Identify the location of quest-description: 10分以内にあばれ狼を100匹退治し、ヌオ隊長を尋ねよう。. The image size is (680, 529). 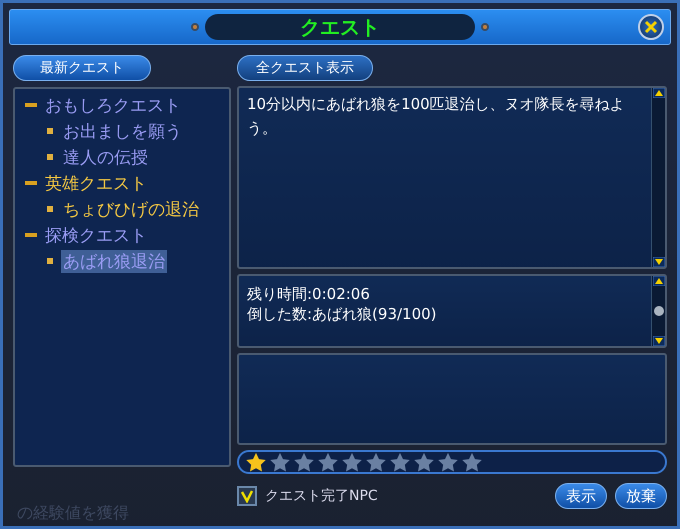
(436, 116).